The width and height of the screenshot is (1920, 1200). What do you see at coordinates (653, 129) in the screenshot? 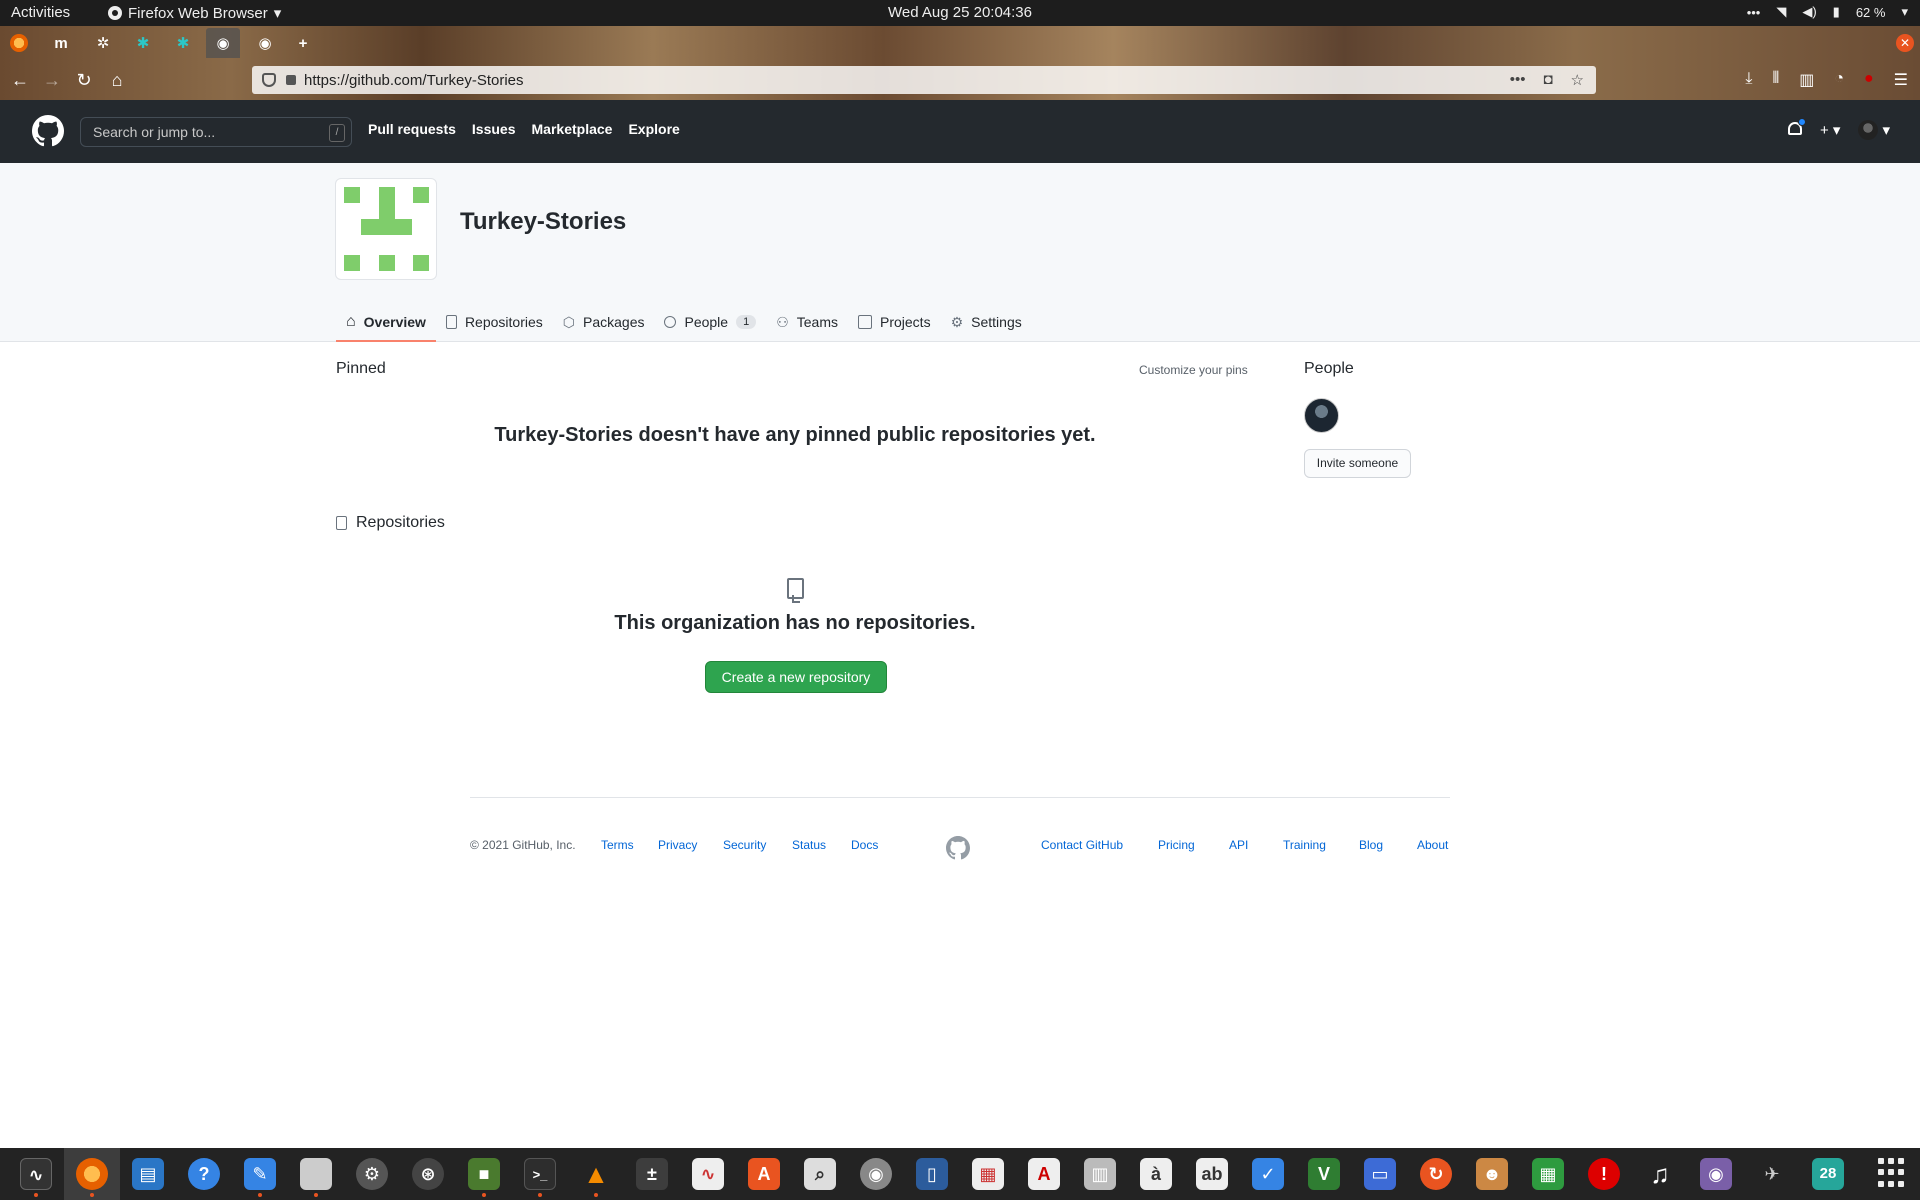
I see `nav-explore: Explore` at bounding box center [653, 129].